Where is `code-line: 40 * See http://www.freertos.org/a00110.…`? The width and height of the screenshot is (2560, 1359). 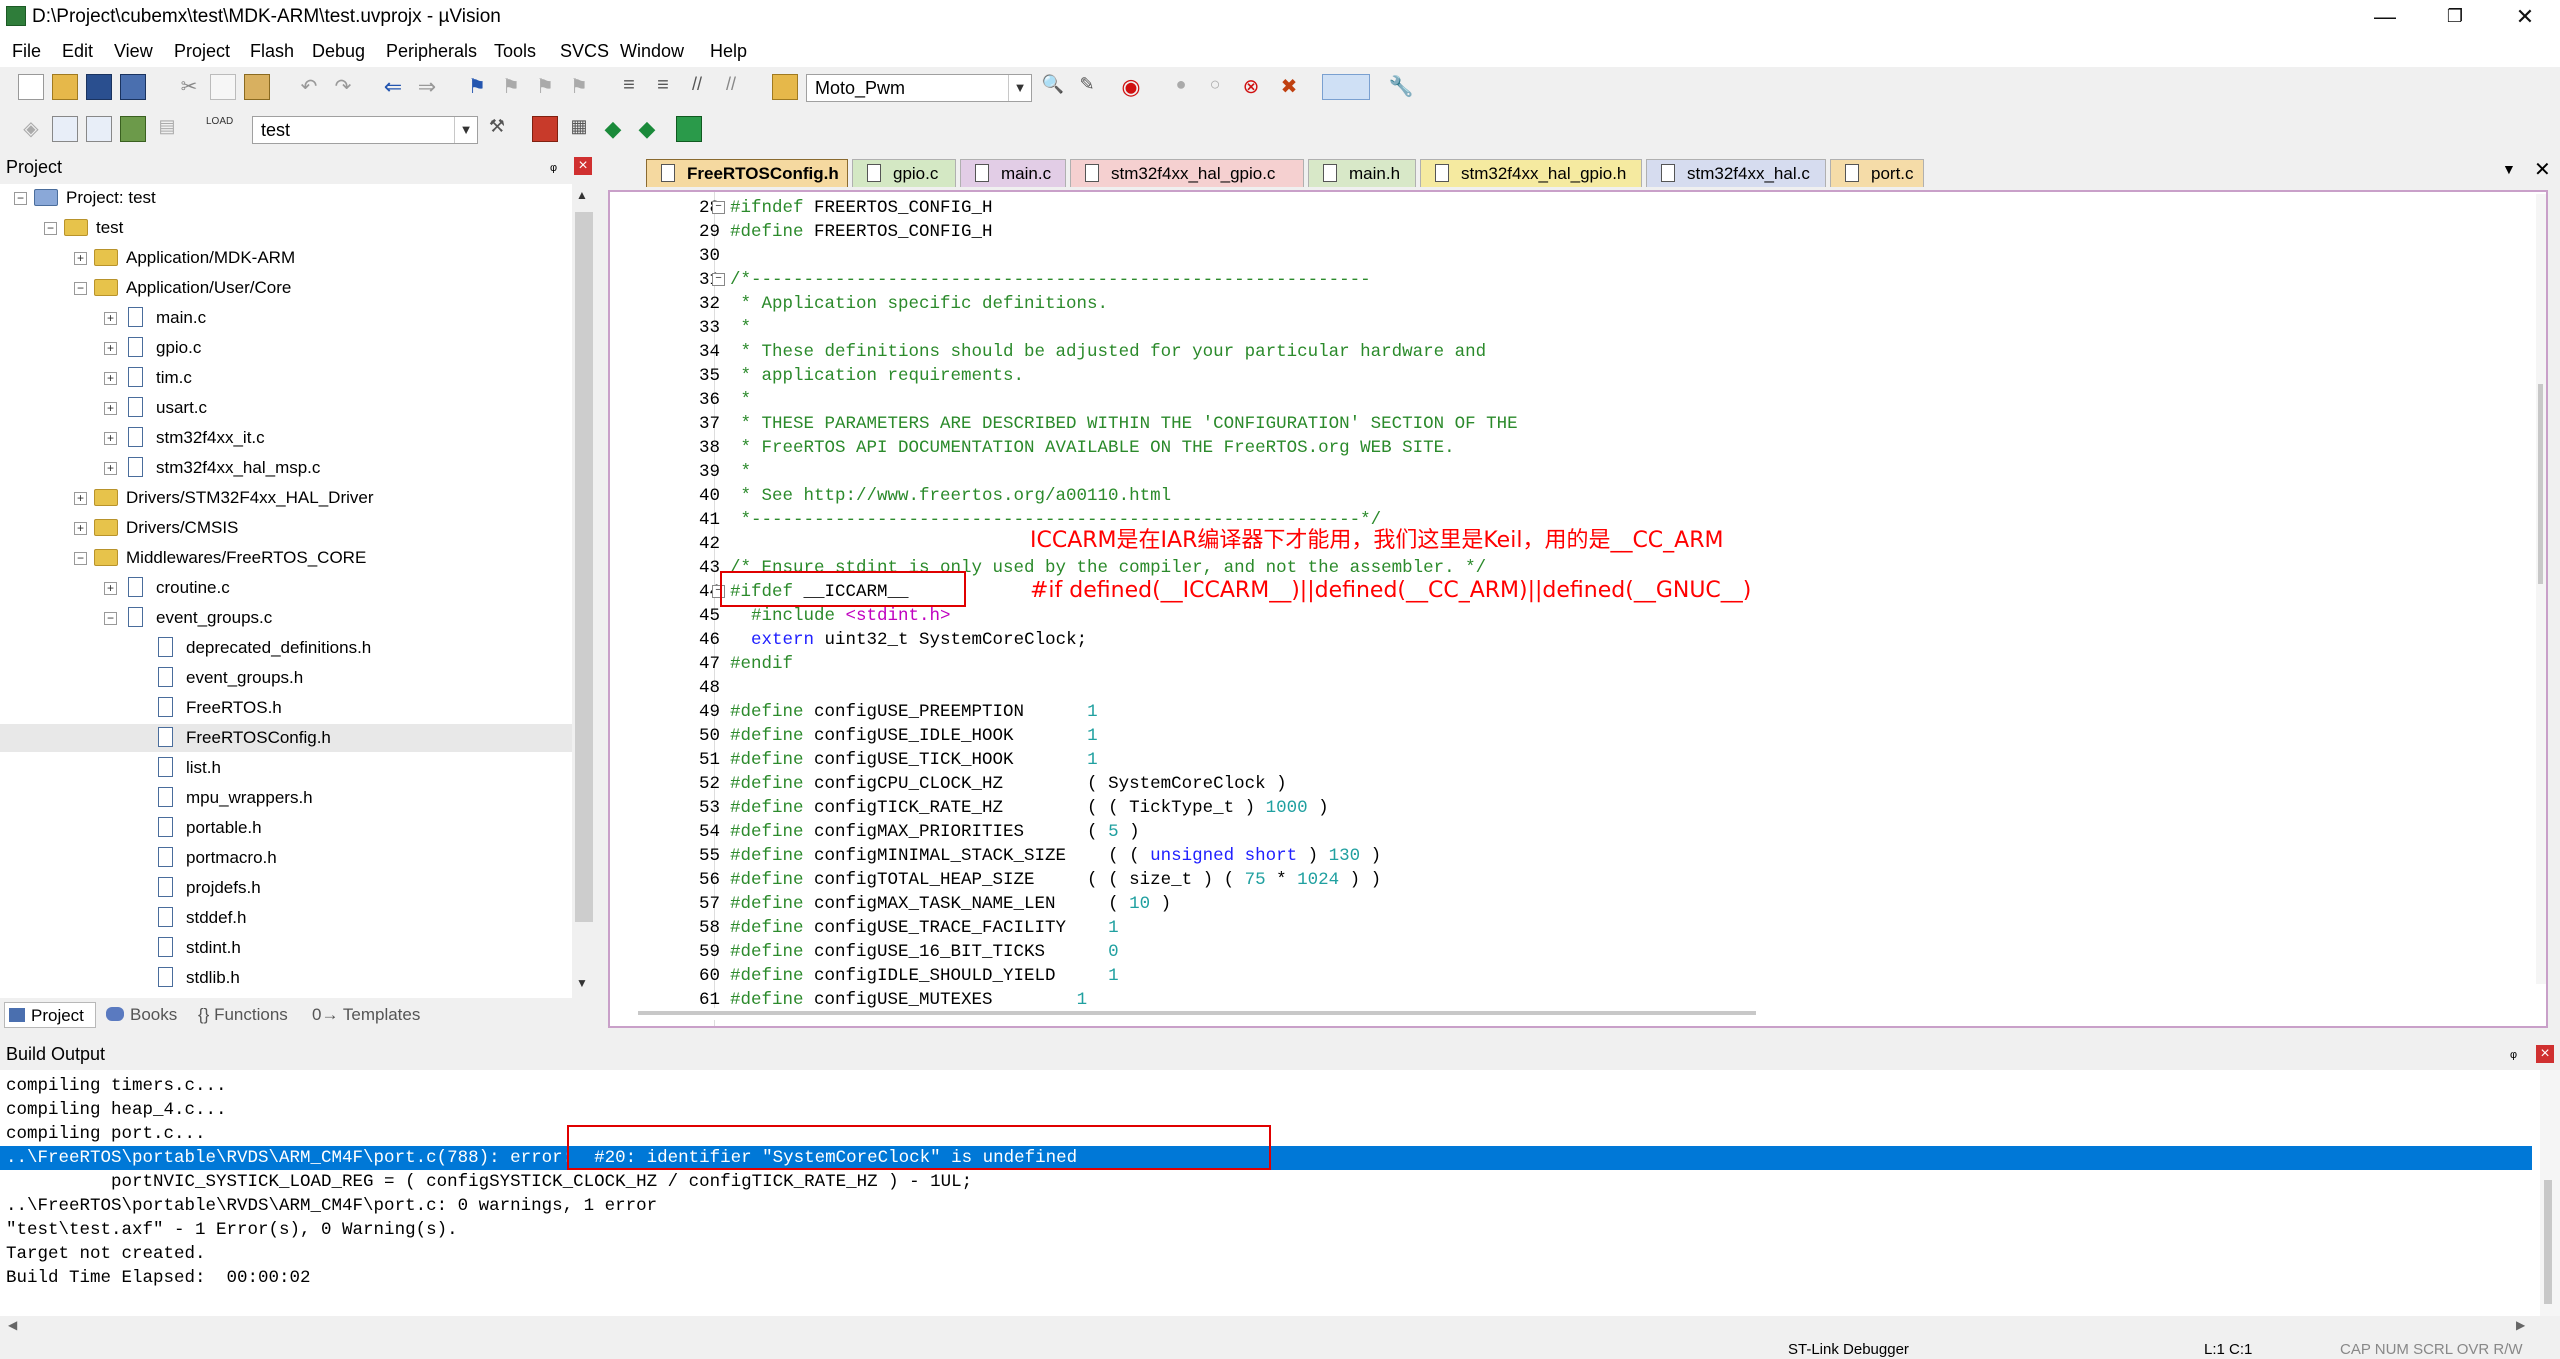
code-line: 40 * See http://www.freertos.org/a00110.… is located at coordinates (1560, 496).